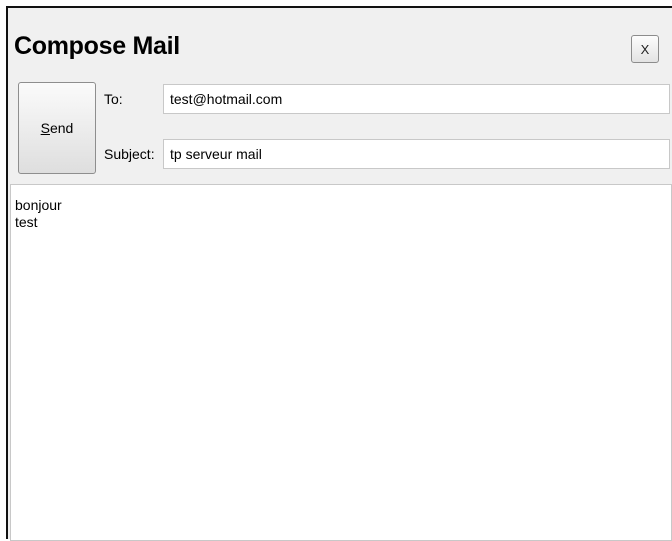 The height and width of the screenshot is (541, 672). What do you see at coordinates (45, 128) in the screenshot?
I see `send-mnemonic: S` at bounding box center [45, 128].